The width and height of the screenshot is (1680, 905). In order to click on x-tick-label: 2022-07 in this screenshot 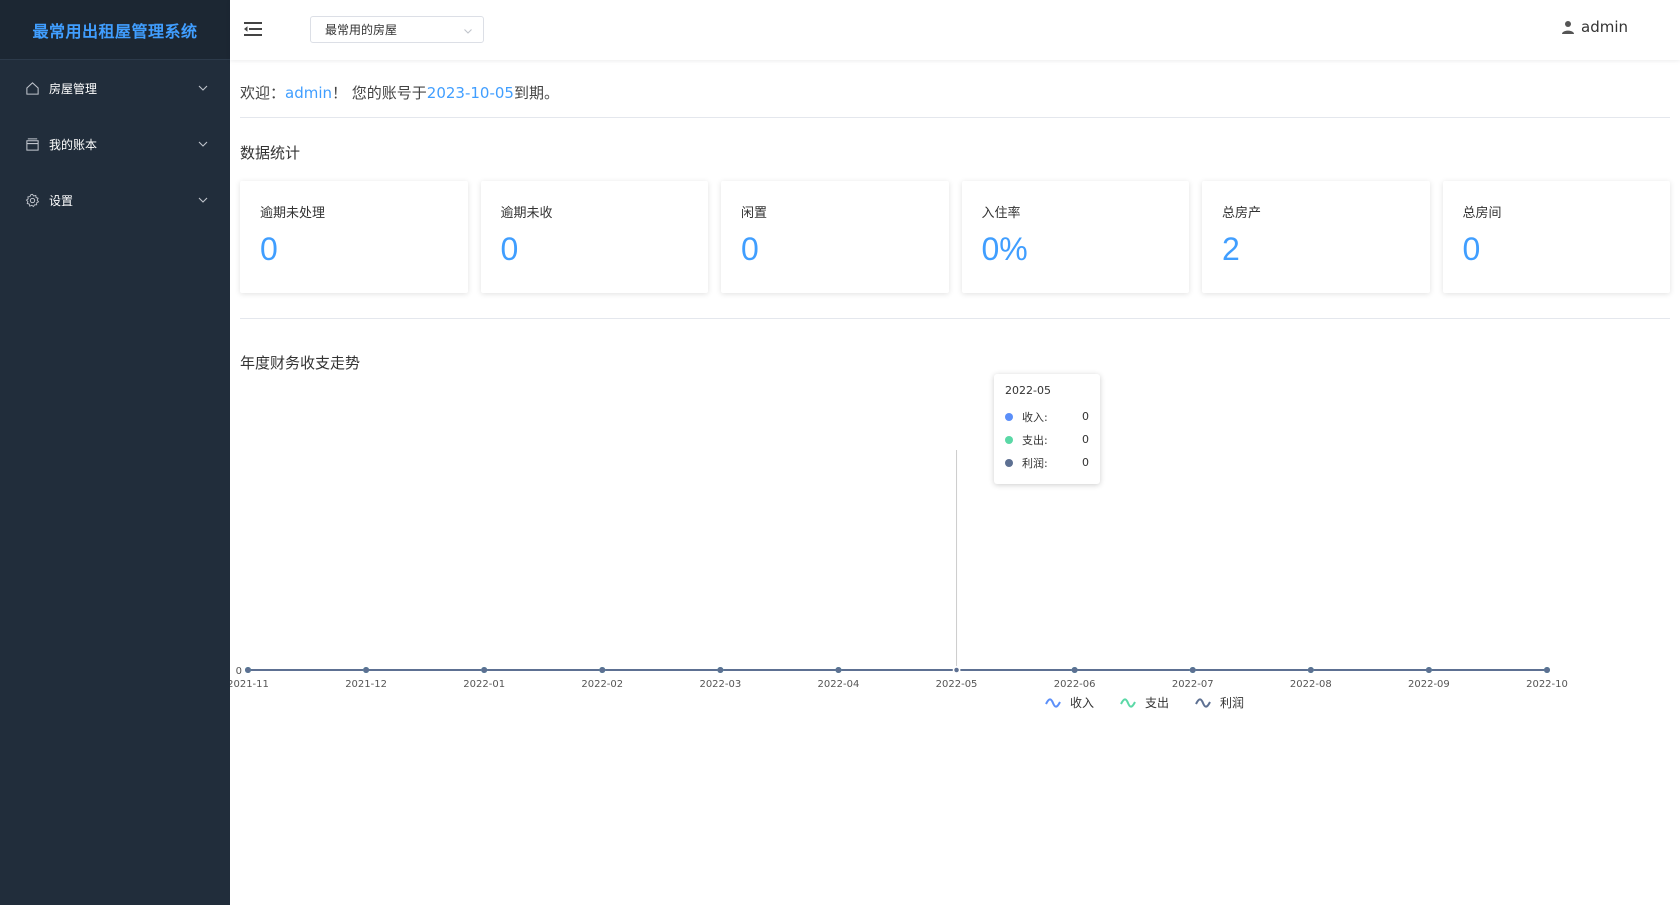, I will do `click(1193, 684)`.